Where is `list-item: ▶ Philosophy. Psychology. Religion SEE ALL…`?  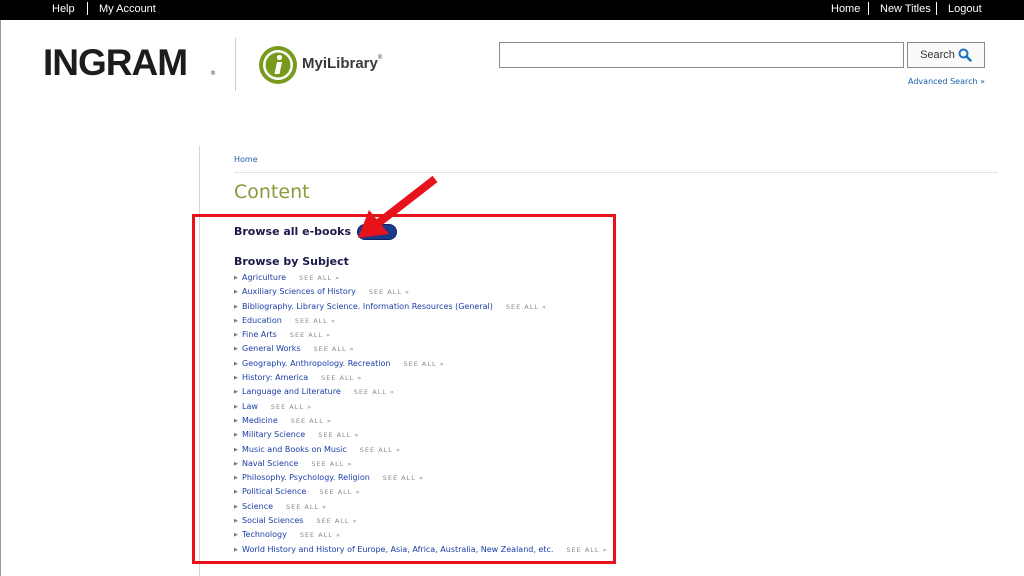 list-item: ▶ Philosophy. Psychology. Religion SEE ALL… is located at coordinates (421, 478).